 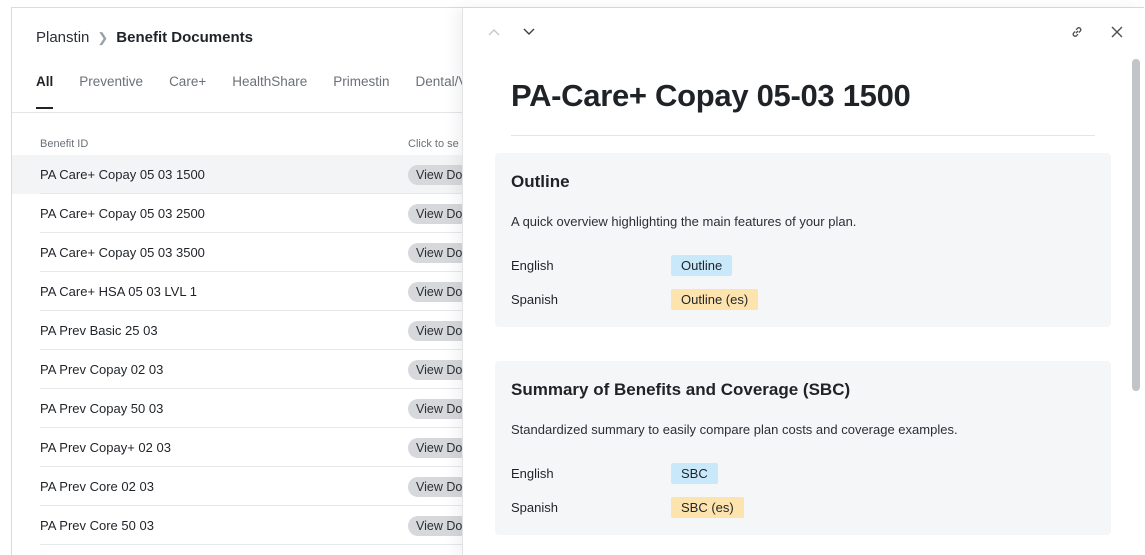 What do you see at coordinates (242, 447) in the screenshot?
I see `table-row: PA Prev Copay+ 02 03 View Do` at bounding box center [242, 447].